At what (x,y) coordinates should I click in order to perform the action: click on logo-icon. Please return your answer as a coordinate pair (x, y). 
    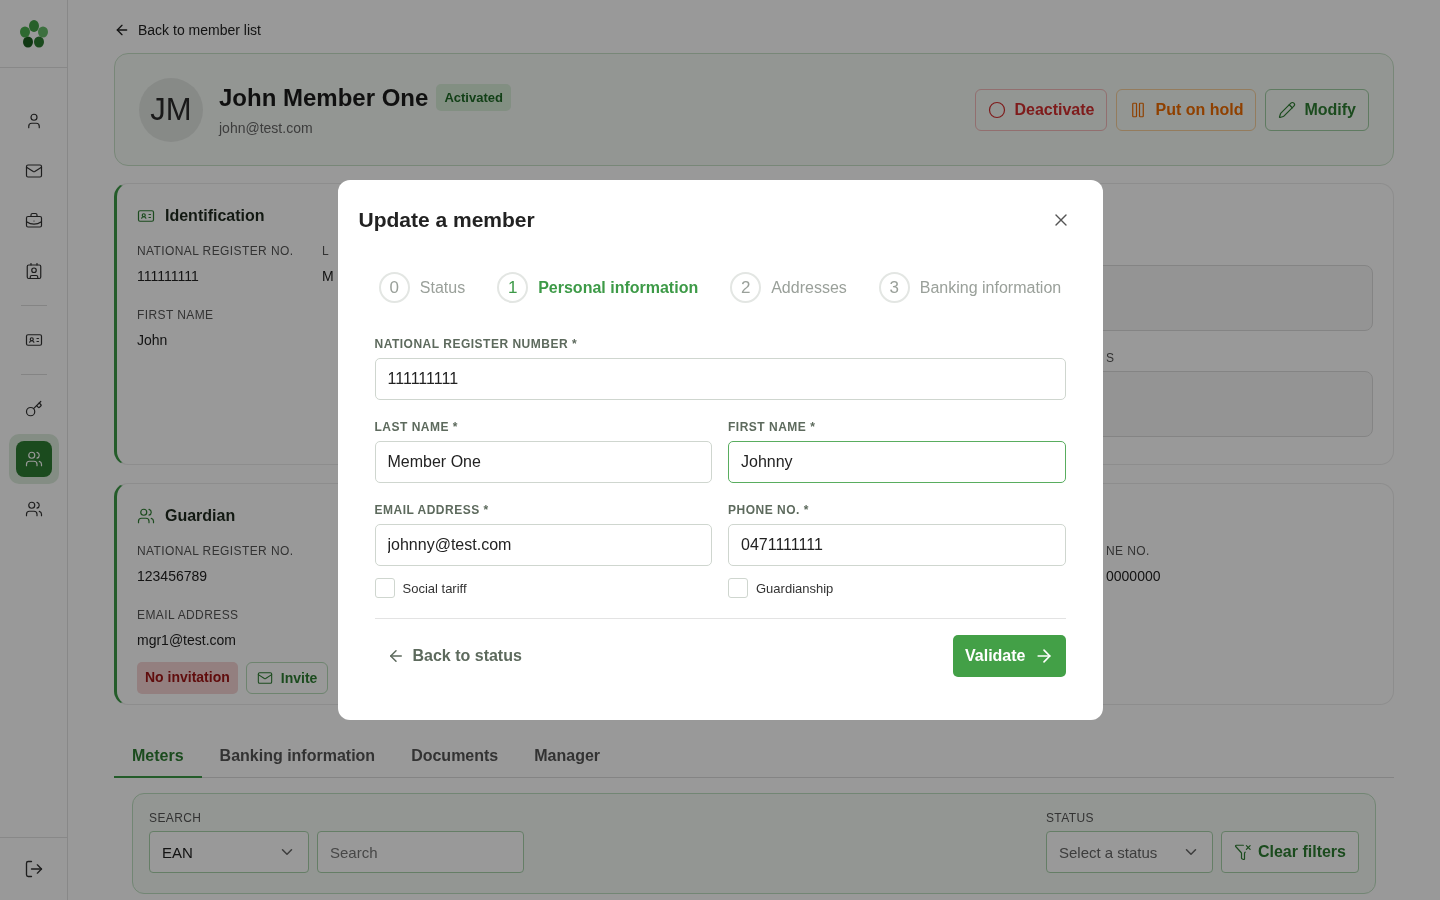
    Looking at the image, I should click on (33, 33).